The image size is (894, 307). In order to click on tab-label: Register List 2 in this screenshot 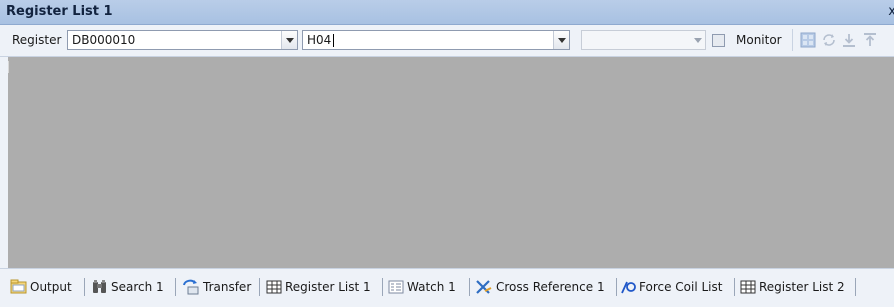, I will do `click(802, 287)`.